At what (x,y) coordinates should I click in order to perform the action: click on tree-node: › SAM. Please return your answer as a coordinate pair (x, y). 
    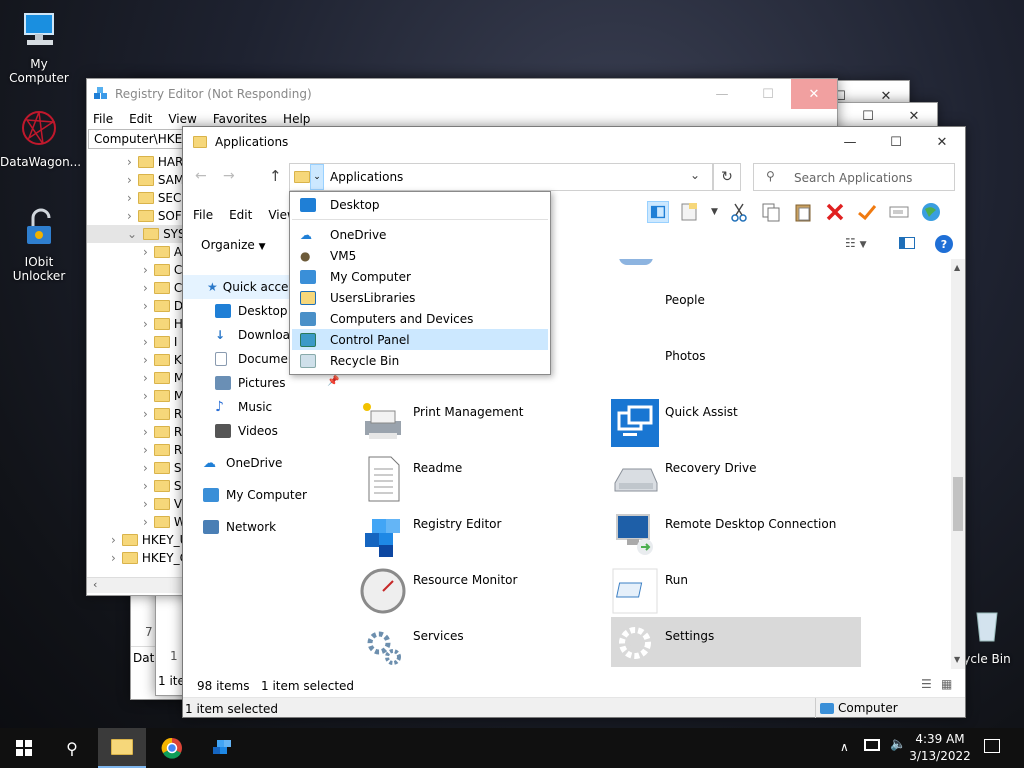
    Looking at the image, I should click on (135, 180).